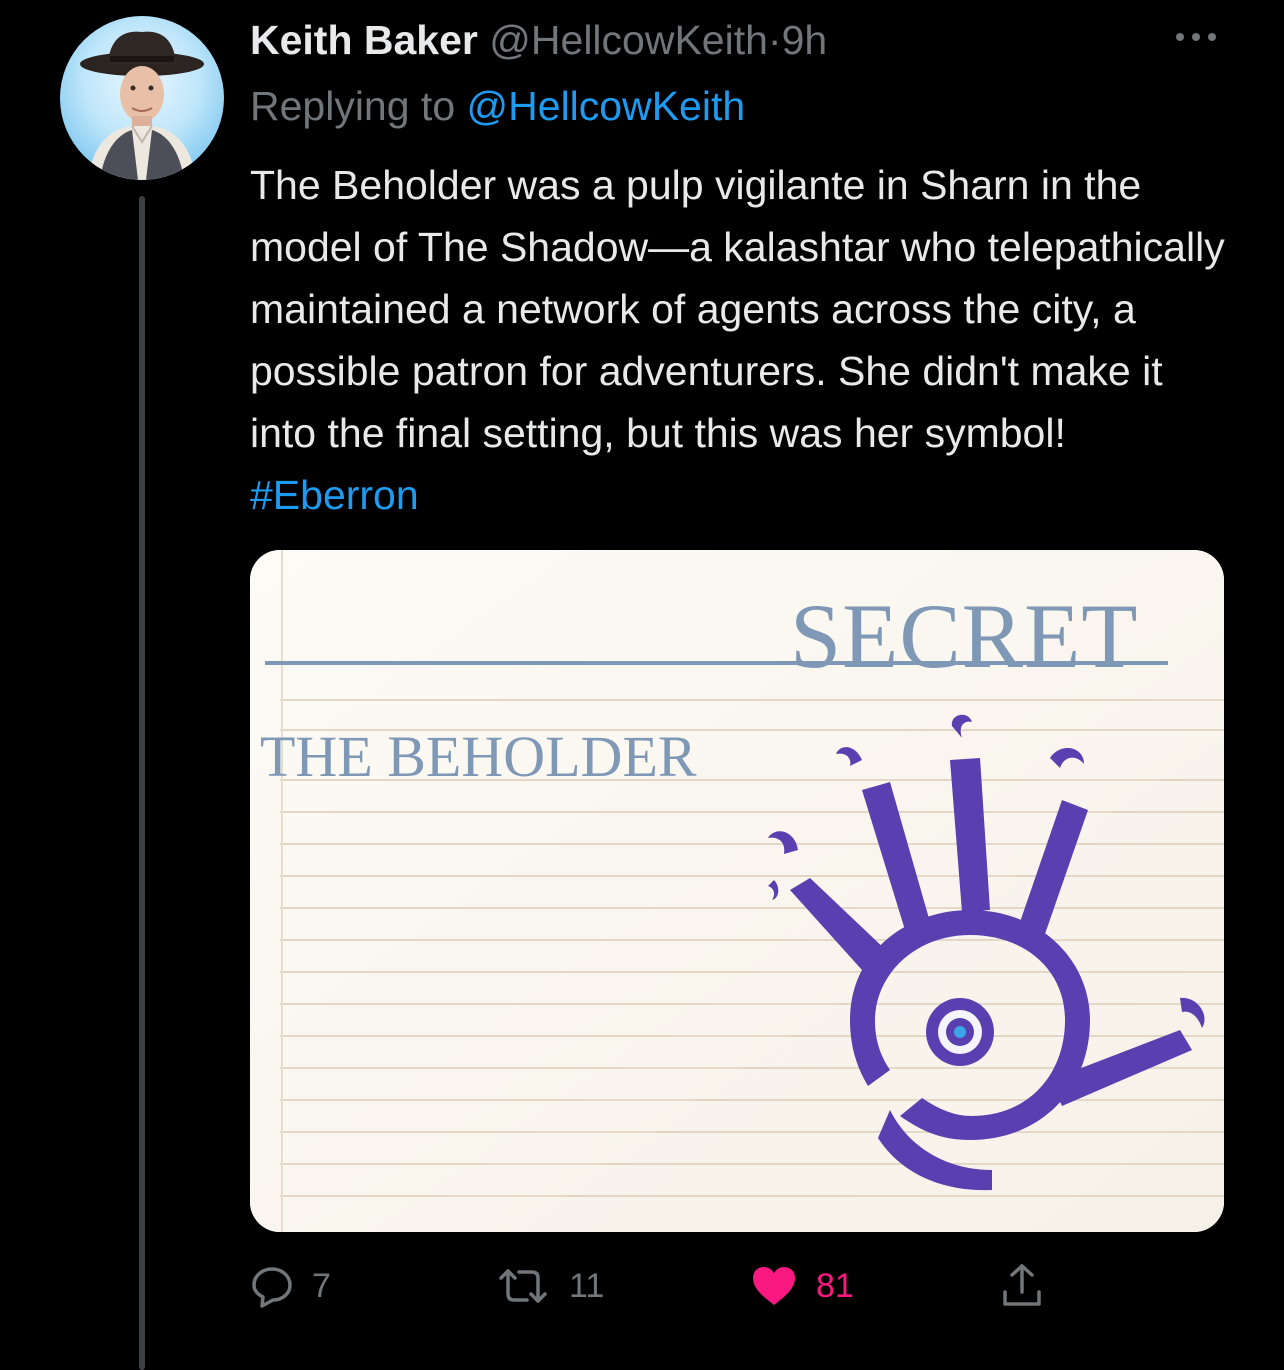 Image resolution: width=1284 pixels, height=1370 pixels. What do you see at coordinates (142, 783) in the screenshot?
I see `thread-connector-line` at bounding box center [142, 783].